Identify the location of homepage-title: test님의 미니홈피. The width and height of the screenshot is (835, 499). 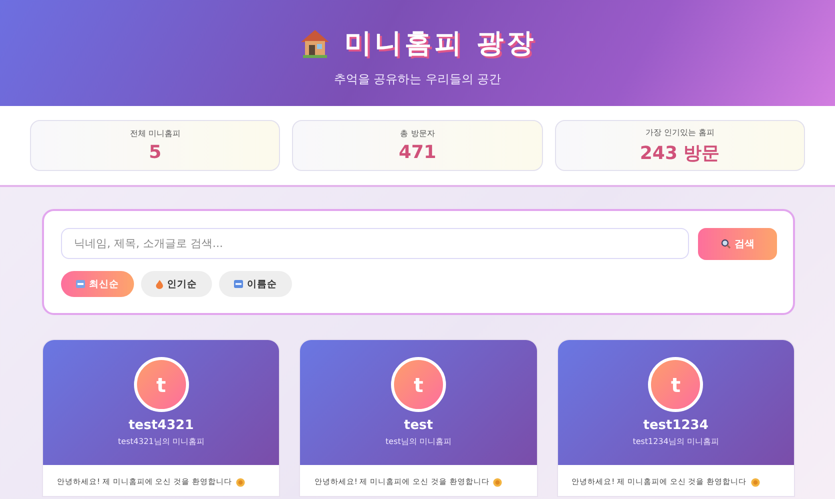
(419, 441).